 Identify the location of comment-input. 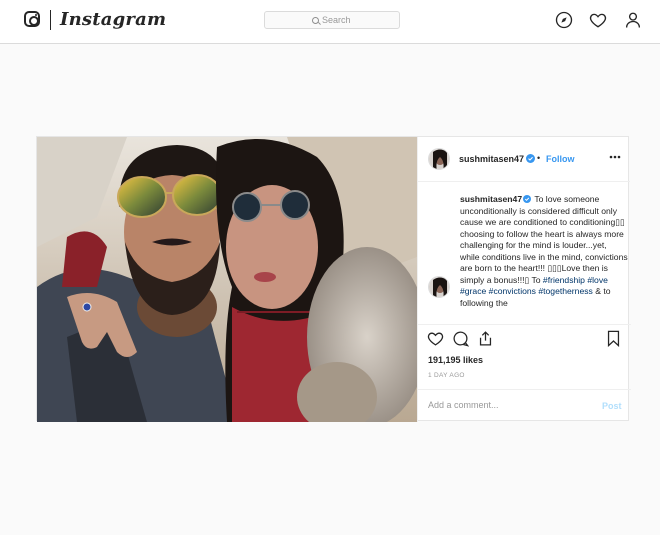
(503, 405).